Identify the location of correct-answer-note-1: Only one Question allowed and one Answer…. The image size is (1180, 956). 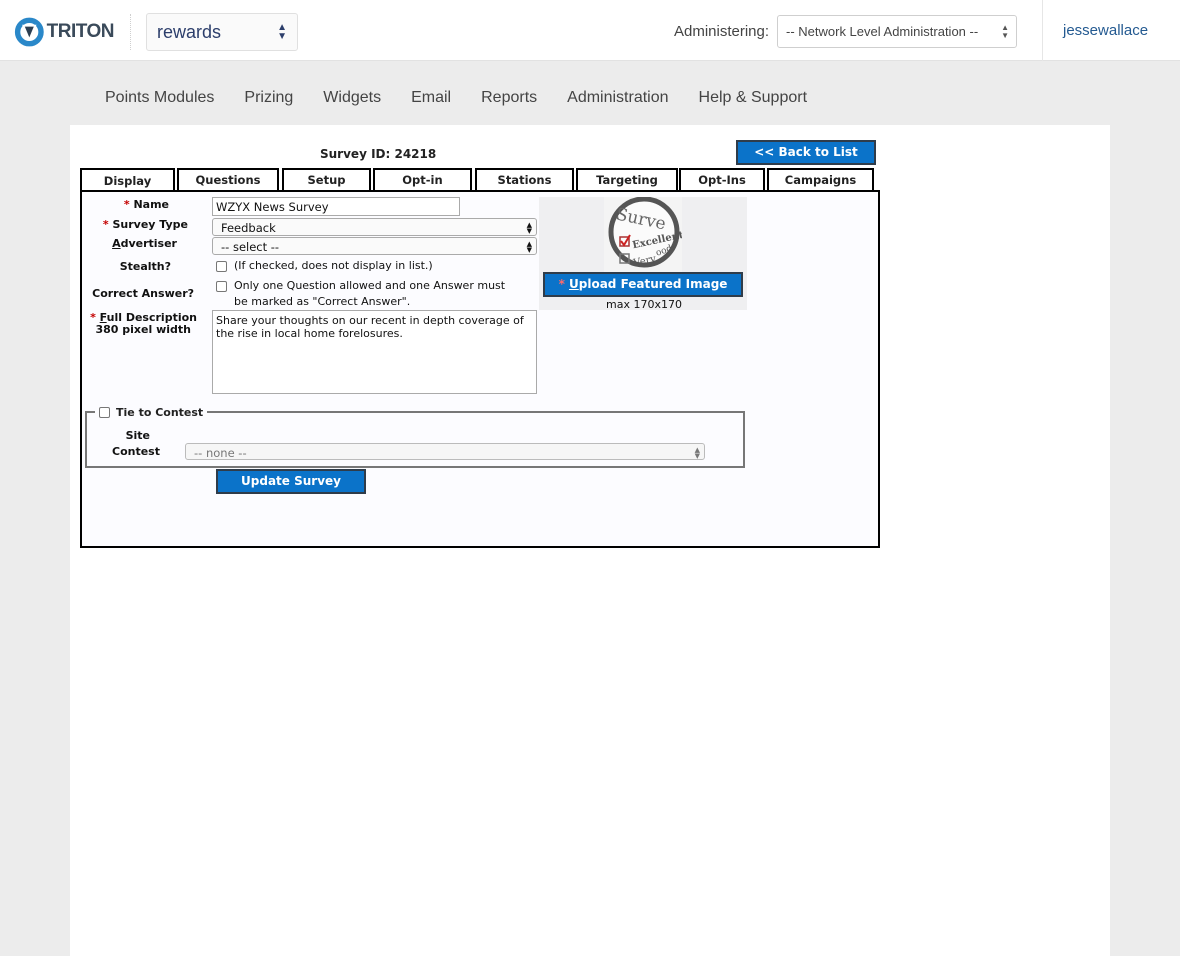
(370, 285).